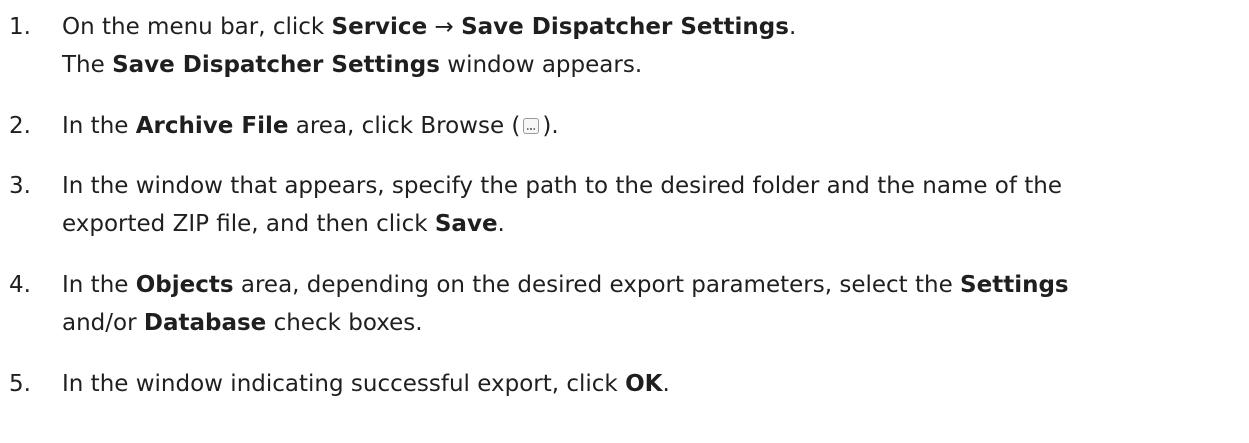  What do you see at coordinates (655, 224) in the screenshot?
I see `step-line: exported ZIP file, and then click Save.` at bounding box center [655, 224].